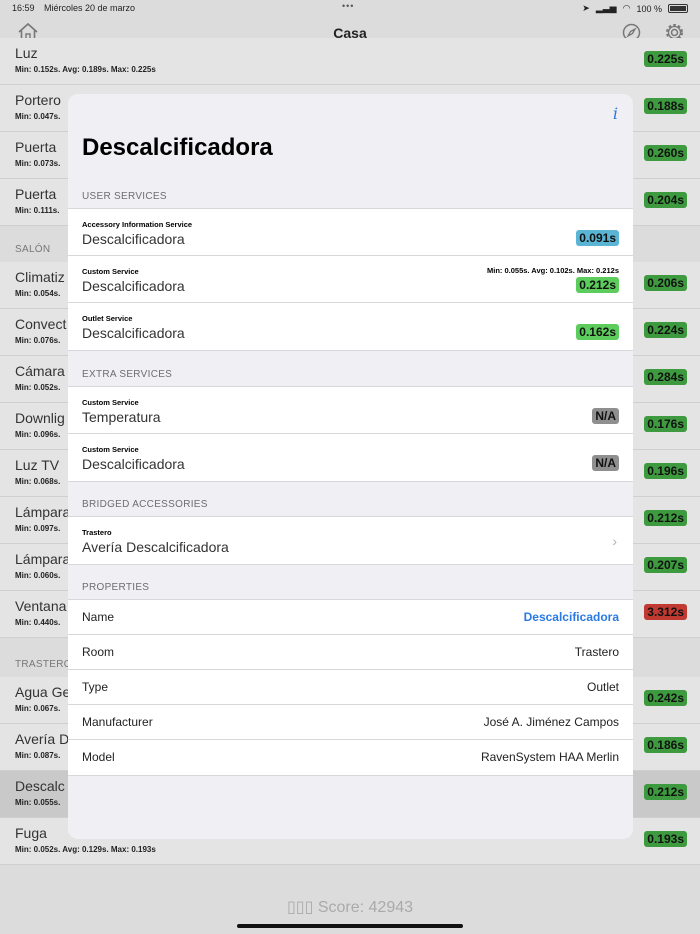  Describe the element at coordinates (597, 332) in the screenshot. I see `service-time-badge: 0.162s` at that location.